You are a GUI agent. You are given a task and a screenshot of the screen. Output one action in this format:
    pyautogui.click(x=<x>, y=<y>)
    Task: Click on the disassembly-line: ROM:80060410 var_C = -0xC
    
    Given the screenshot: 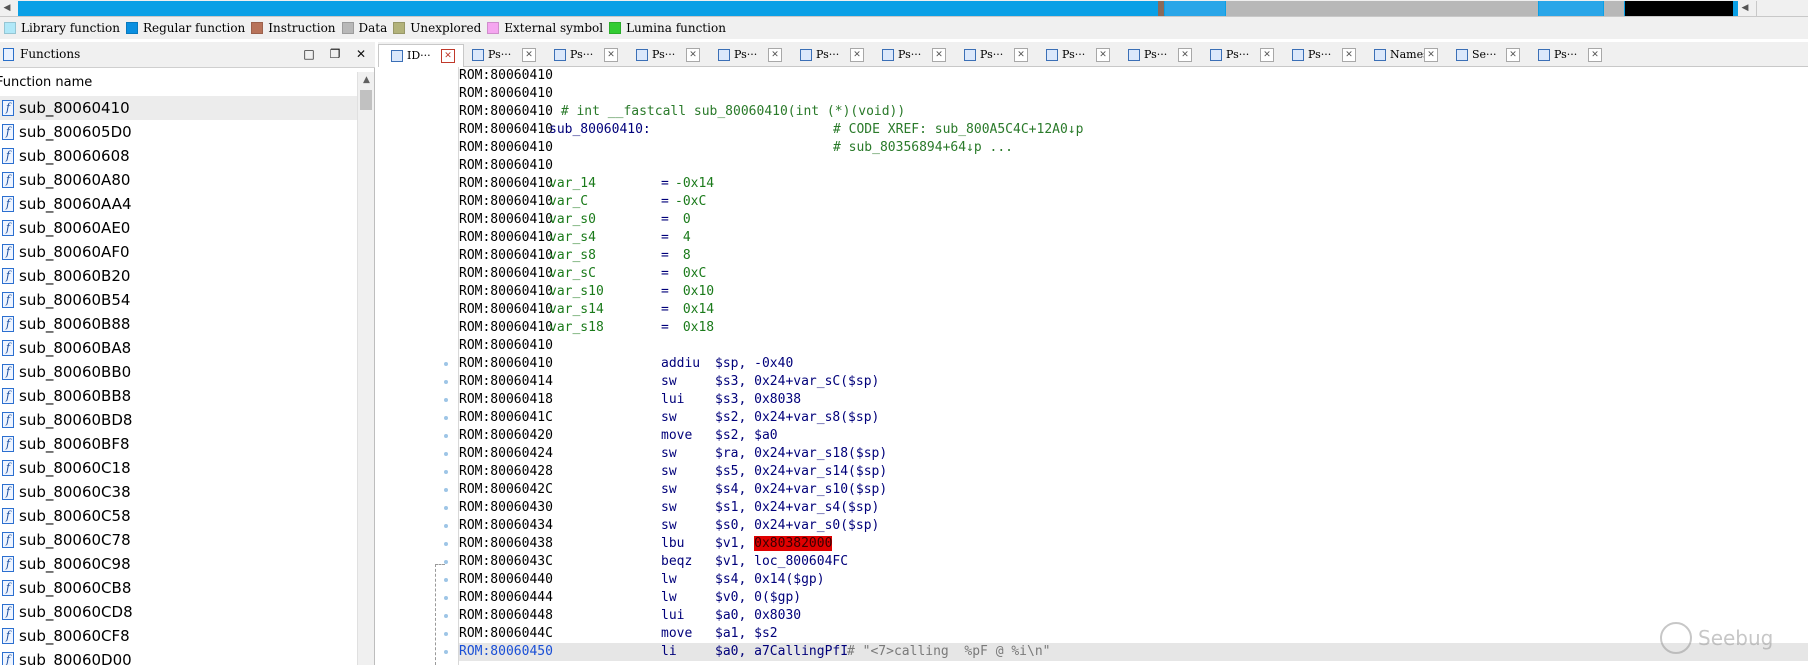 What is the action you would take?
    pyautogui.click(x=1133, y=202)
    